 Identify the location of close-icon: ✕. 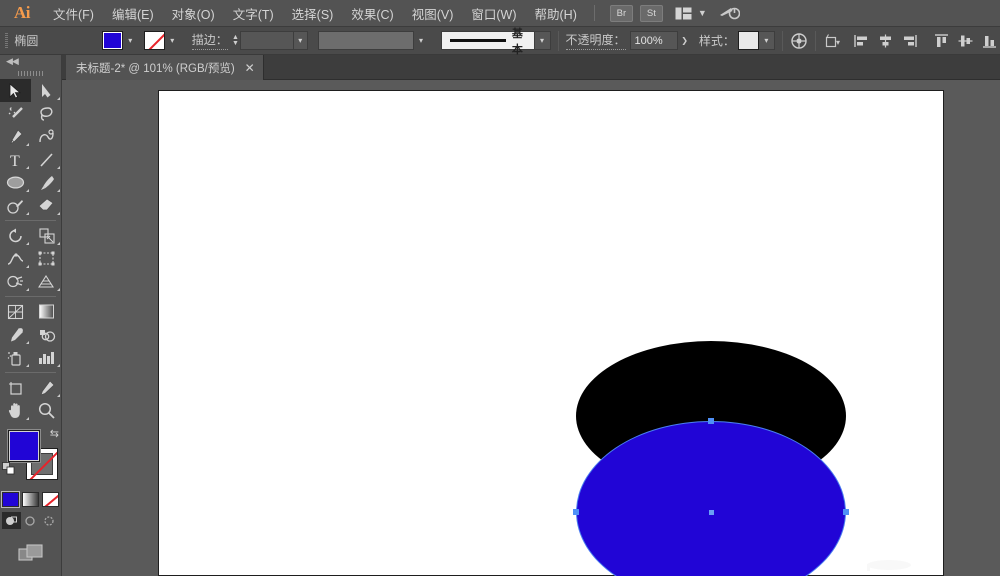
(250, 68).